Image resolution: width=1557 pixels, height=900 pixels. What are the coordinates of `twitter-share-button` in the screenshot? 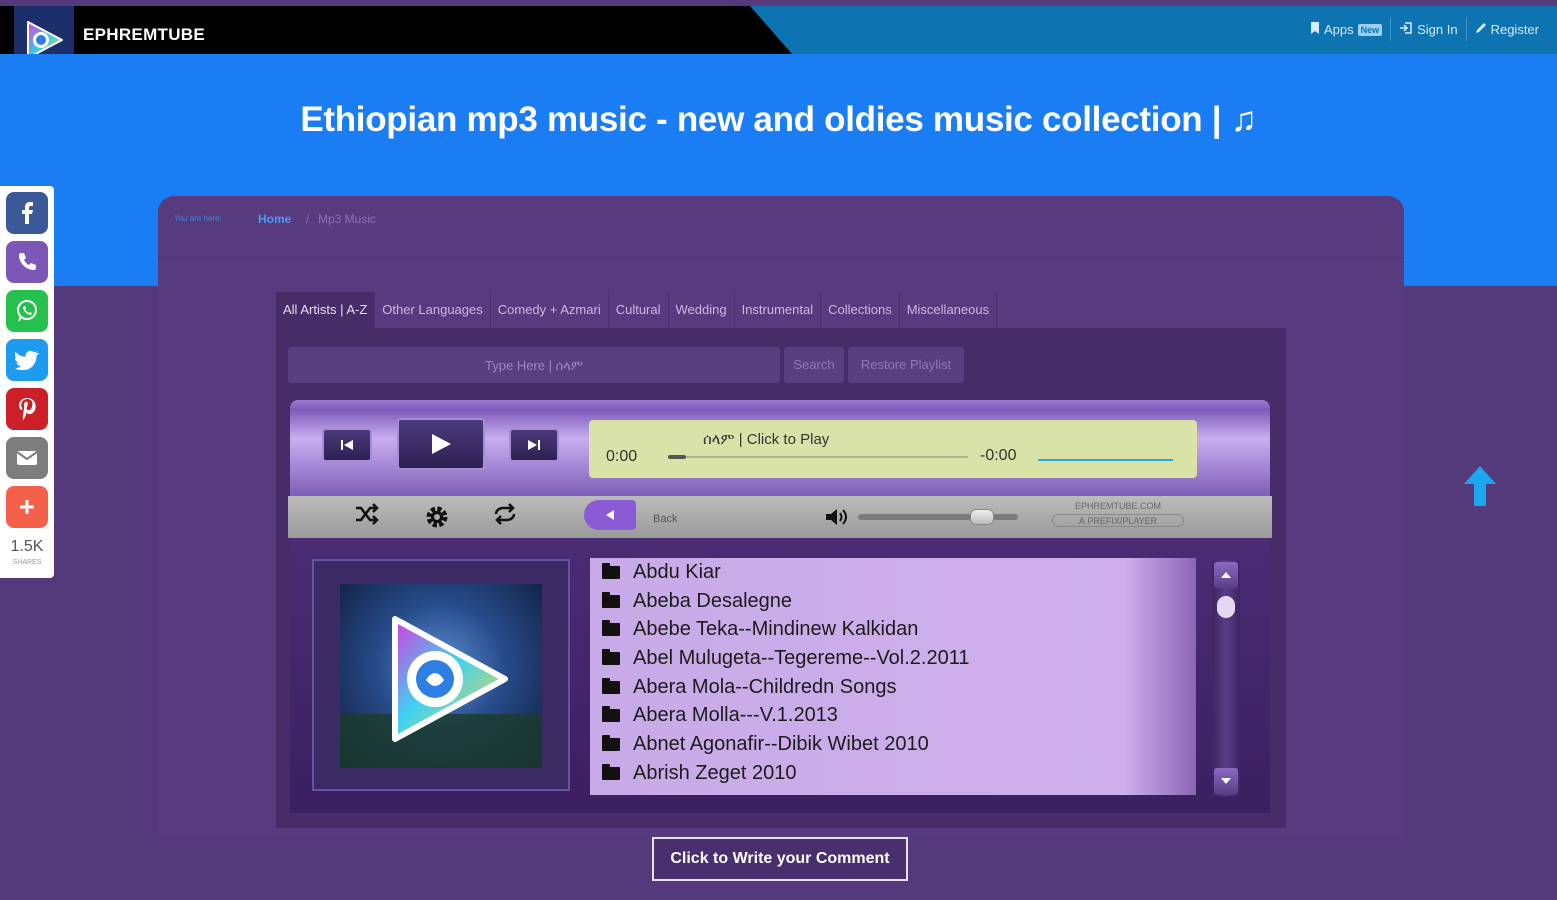 It's located at (27, 360).